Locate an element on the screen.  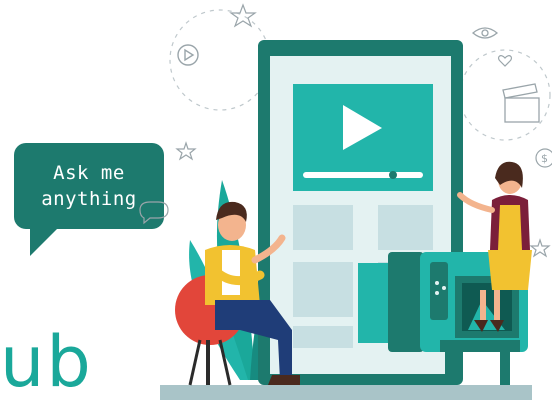
eye-icon is located at coordinates (485, 33).